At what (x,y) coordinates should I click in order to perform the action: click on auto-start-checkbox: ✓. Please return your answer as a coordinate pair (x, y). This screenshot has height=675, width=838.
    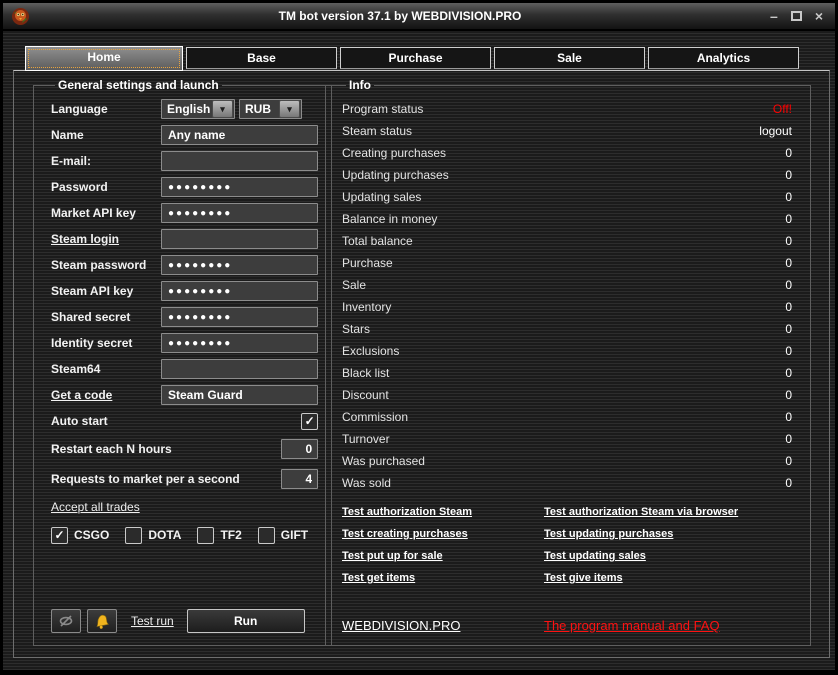
    Looking at the image, I should click on (310, 421).